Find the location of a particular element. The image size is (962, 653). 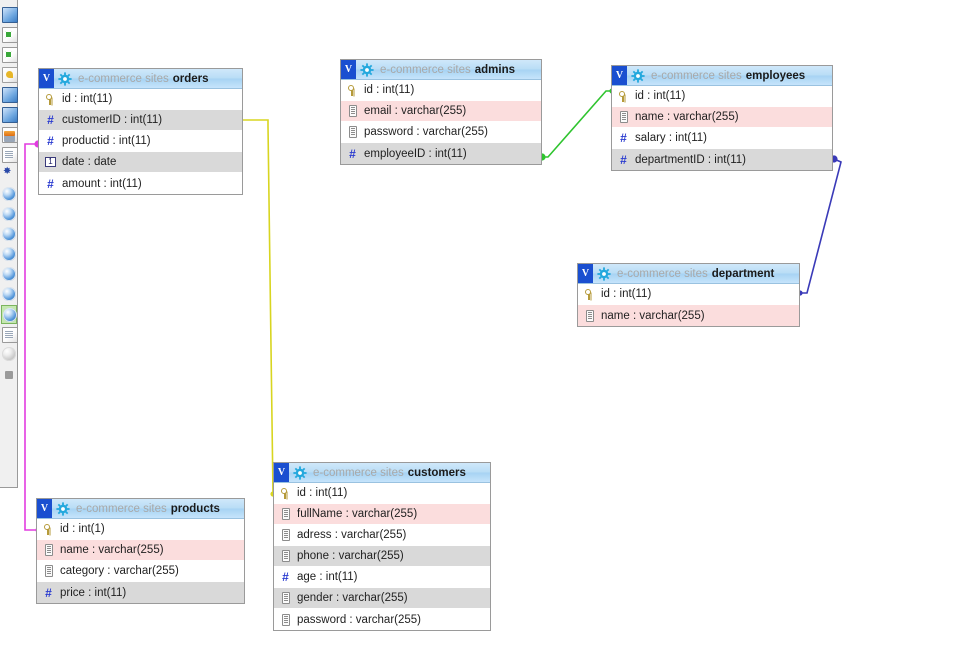

column-row: id : int(1) is located at coordinates (140, 529).